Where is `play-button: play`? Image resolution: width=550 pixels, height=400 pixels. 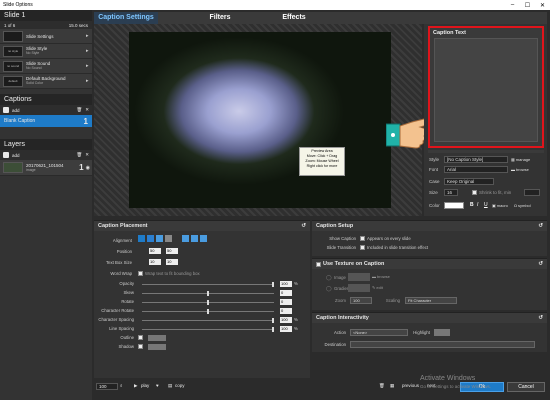 play-button: play is located at coordinates (145, 385).